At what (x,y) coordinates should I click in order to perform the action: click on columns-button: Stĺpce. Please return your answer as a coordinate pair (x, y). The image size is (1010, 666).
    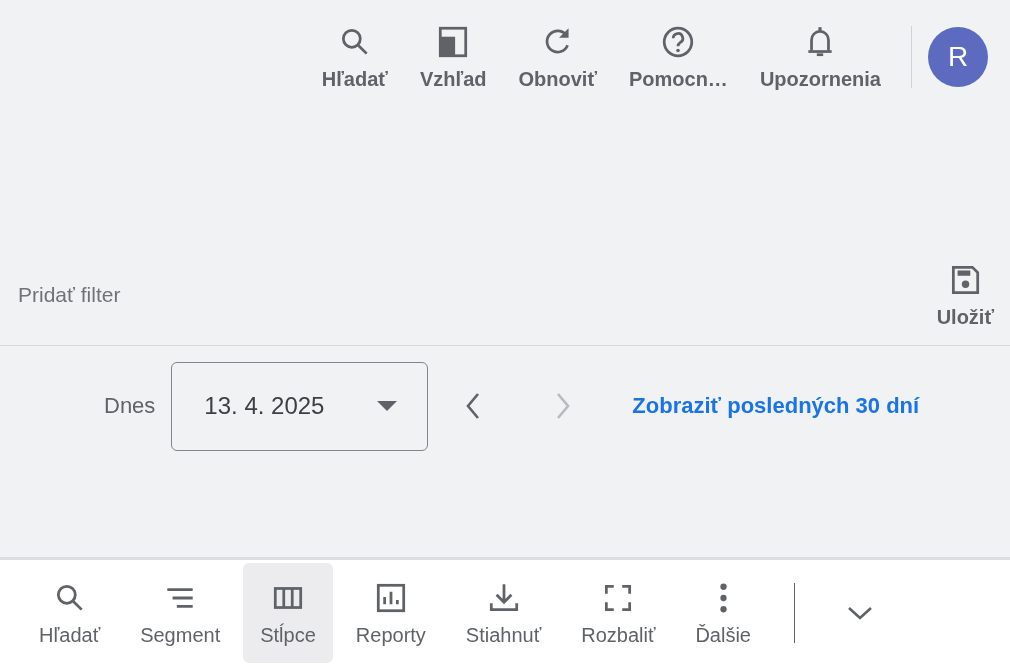
    Looking at the image, I should click on (288, 613).